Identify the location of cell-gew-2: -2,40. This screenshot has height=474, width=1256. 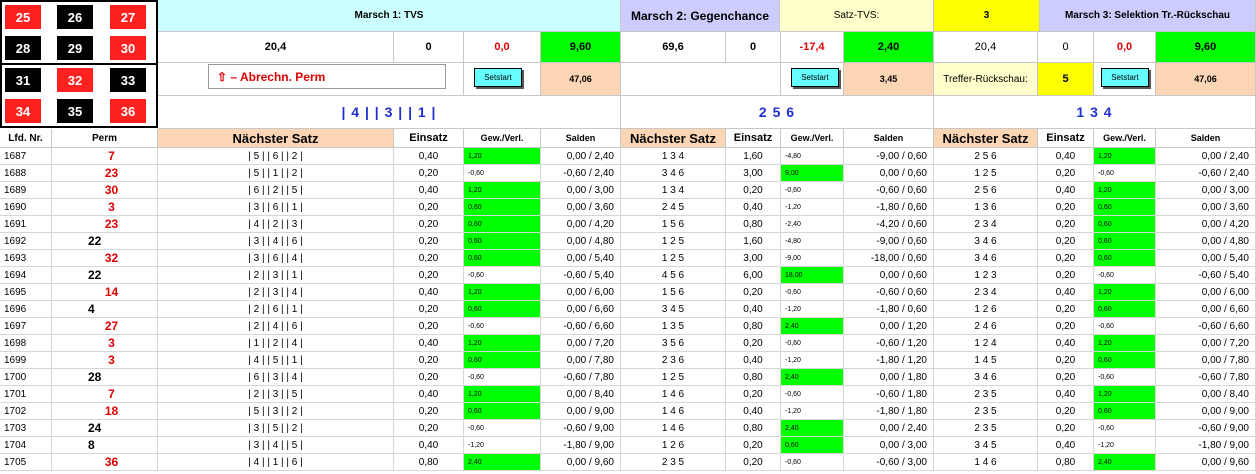
(812, 224).